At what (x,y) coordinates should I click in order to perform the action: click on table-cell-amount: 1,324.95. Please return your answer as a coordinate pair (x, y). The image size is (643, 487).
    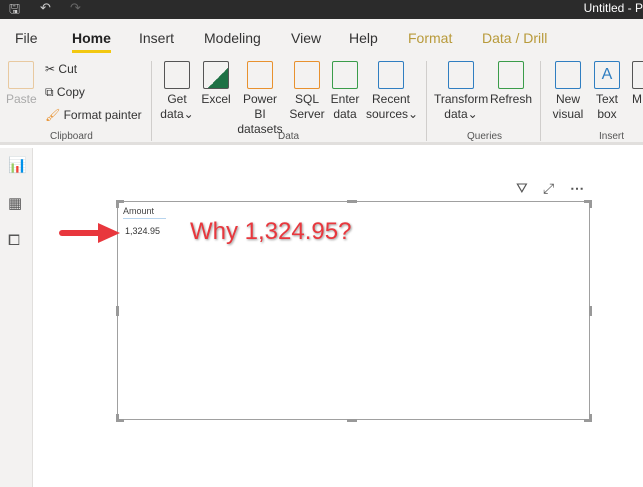
    Looking at the image, I should click on (143, 231).